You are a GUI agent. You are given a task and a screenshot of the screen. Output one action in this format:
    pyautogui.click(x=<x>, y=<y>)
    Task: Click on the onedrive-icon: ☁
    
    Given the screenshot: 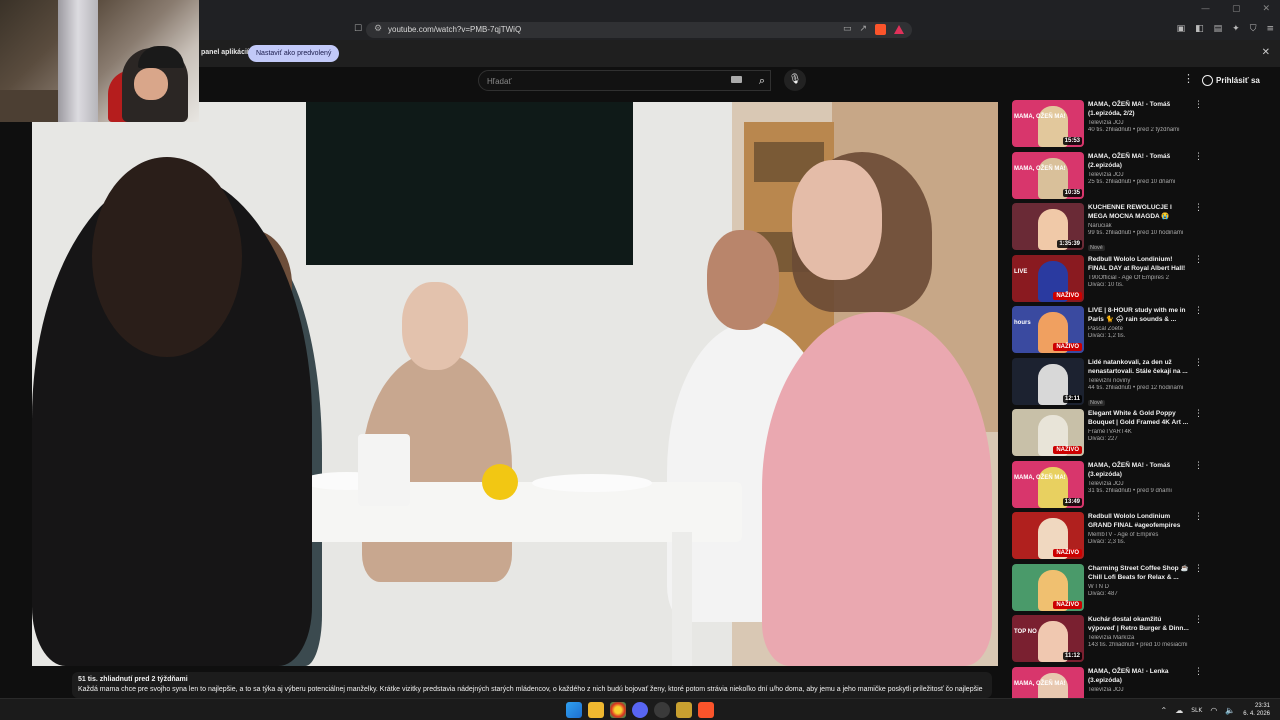 What is the action you would take?
    pyautogui.click(x=1179, y=710)
    